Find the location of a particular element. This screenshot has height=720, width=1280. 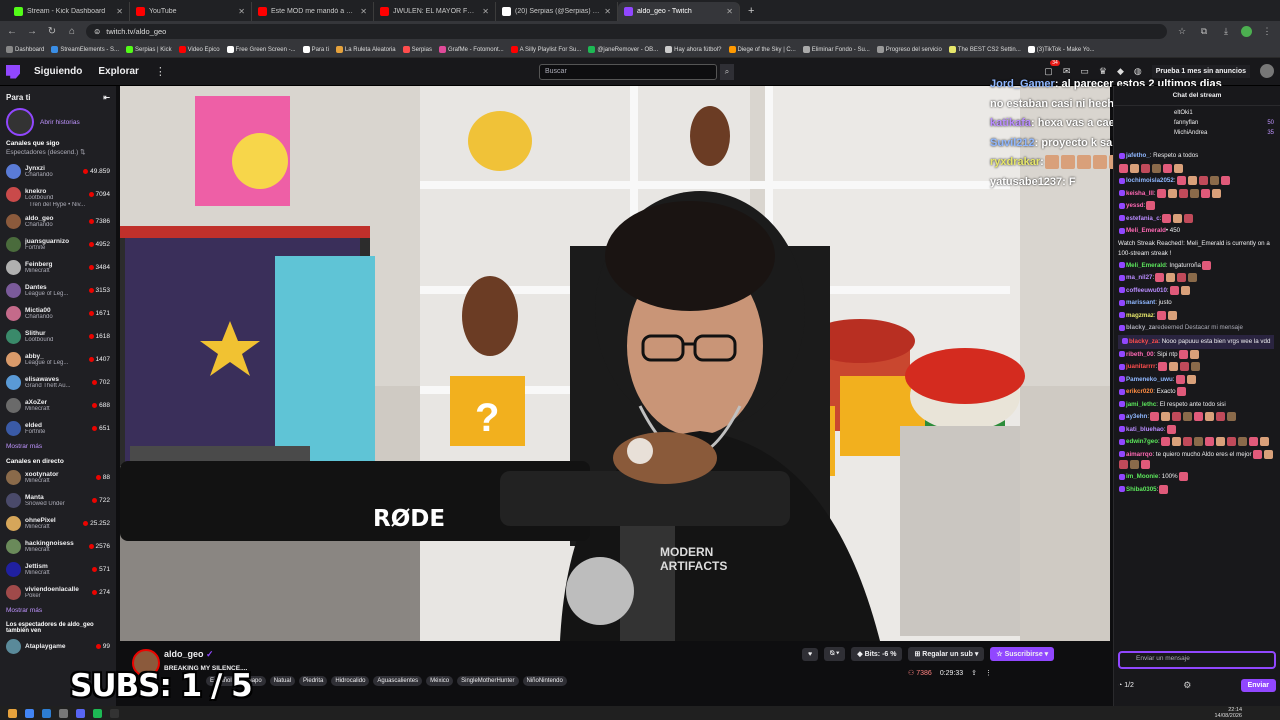

sidebar-channel: abby_ League of Leg... 1407 is located at coordinates (58, 359).